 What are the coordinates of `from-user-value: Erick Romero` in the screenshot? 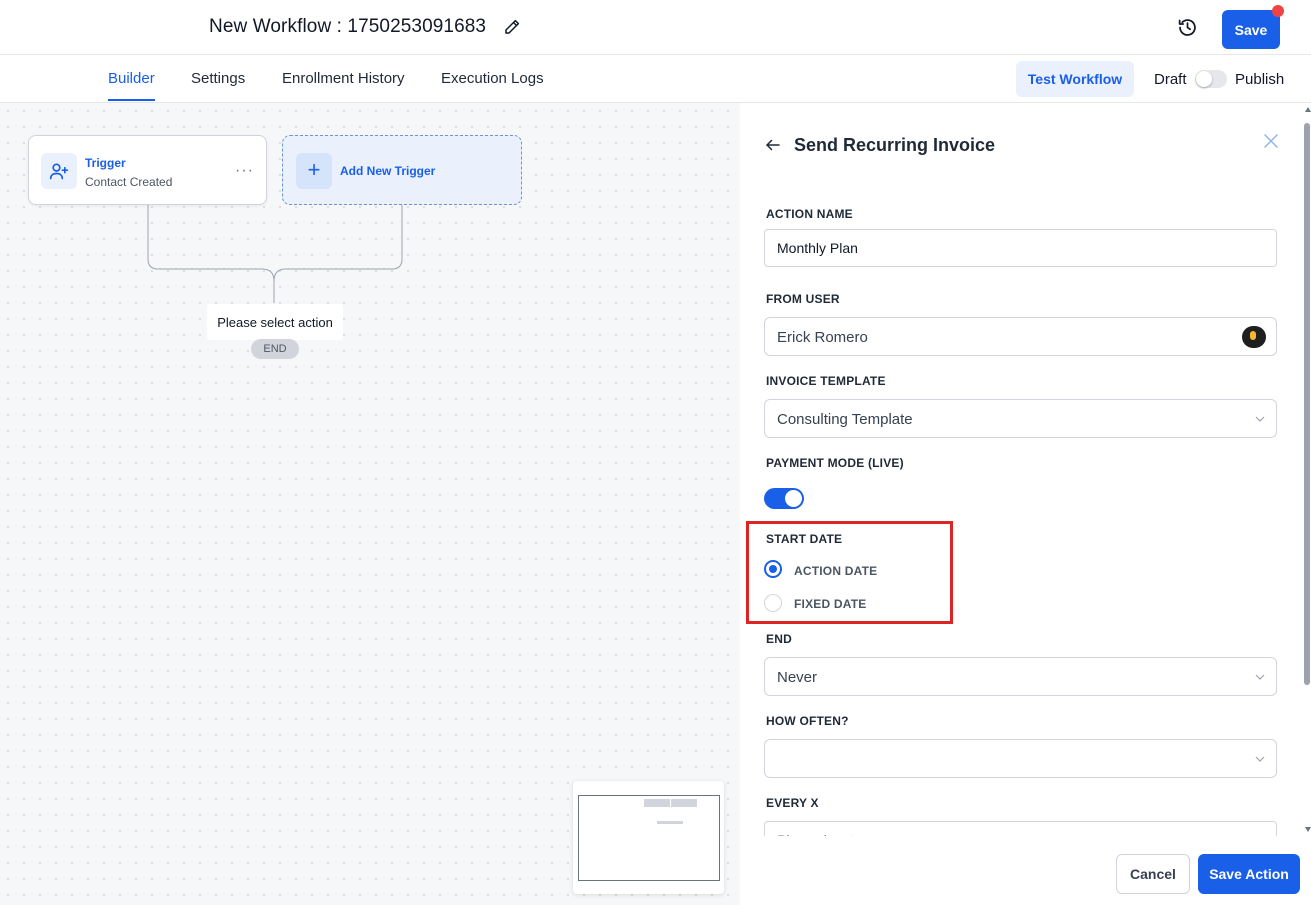 It's located at (822, 337).